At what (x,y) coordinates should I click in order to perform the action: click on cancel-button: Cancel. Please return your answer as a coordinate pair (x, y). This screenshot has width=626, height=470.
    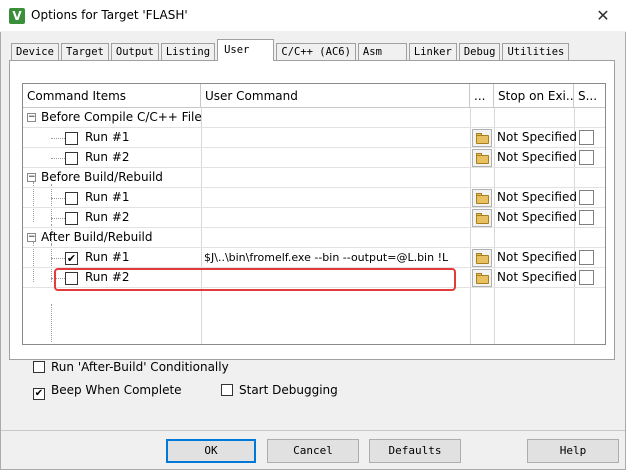
    Looking at the image, I should click on (313, 451).